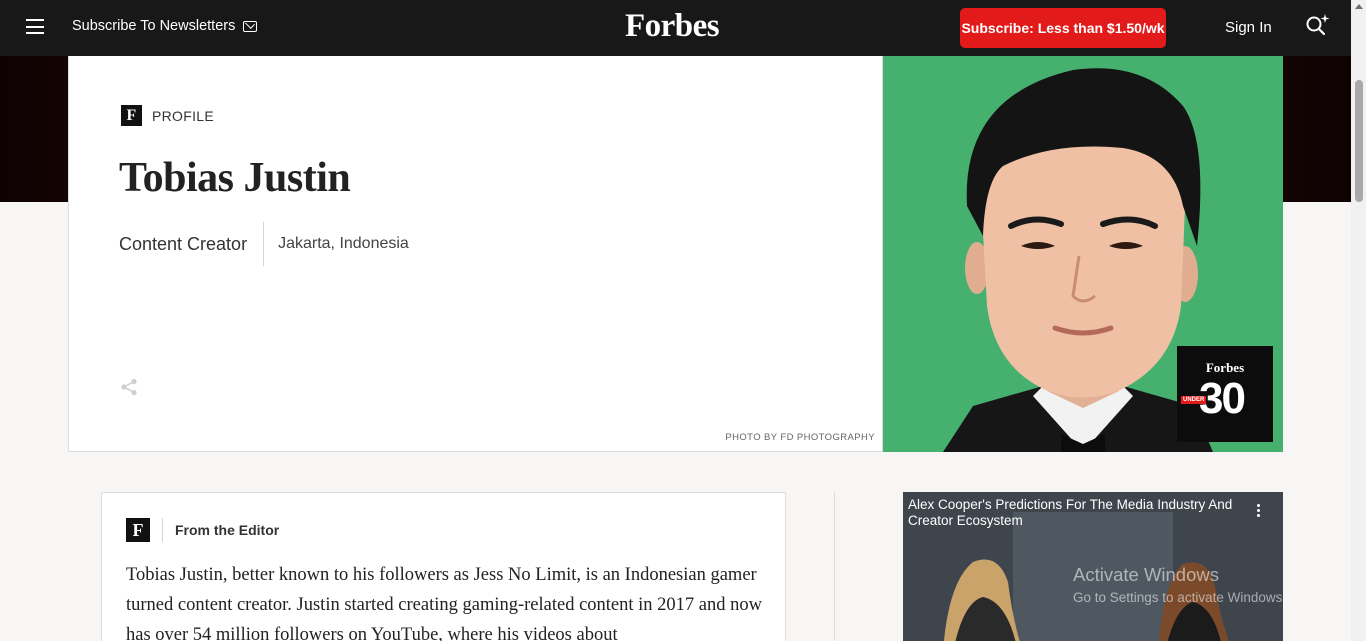 The height and width of the screenshot is (641, 1366). Describe the element at coordinates (250, 26) in the screenshot. I see `mail-icon` at that location.